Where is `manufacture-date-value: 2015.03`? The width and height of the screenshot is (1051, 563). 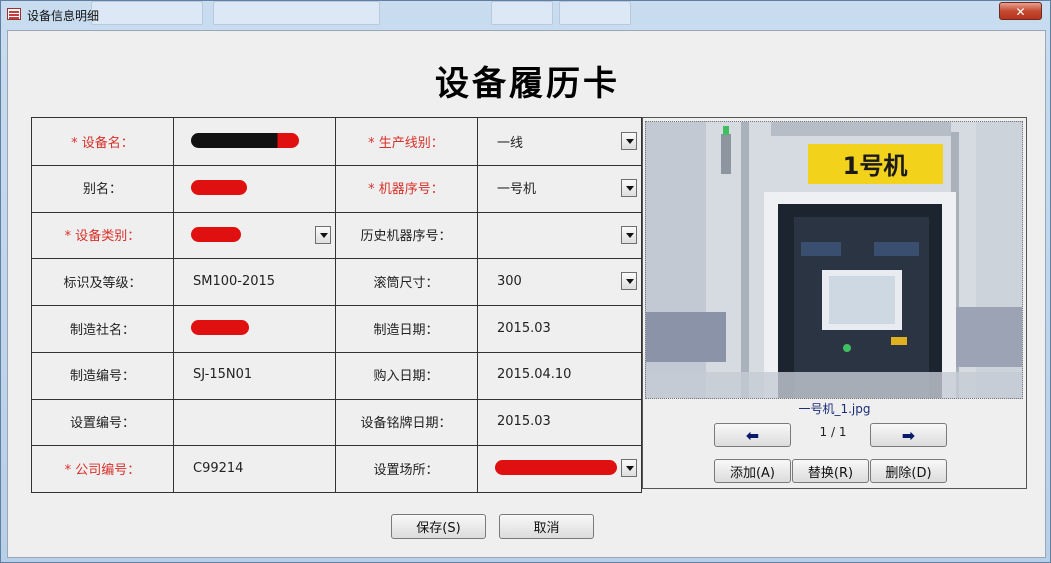
manufacture-date-value: 2015.03 is located at coordinates (524, 328).